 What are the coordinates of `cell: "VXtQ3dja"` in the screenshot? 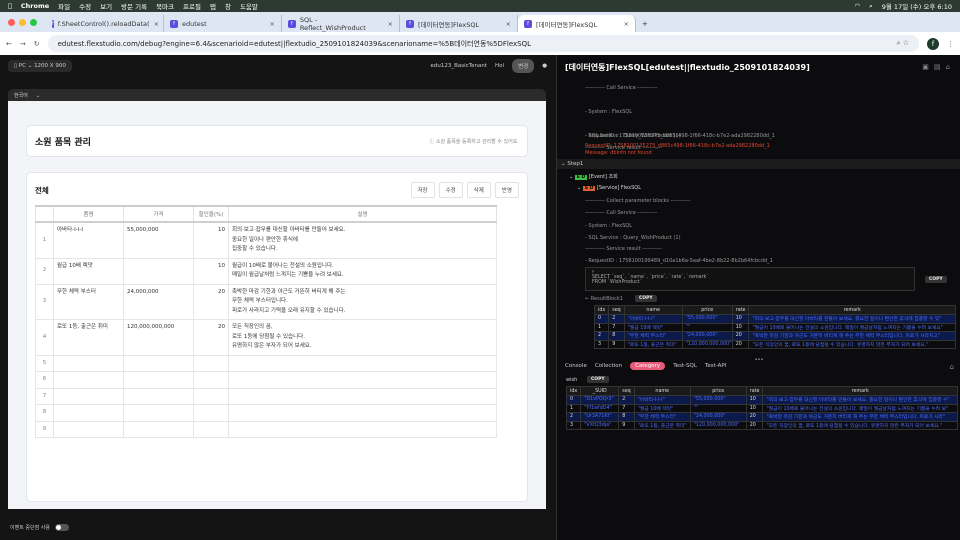 It's located at (600, 425).